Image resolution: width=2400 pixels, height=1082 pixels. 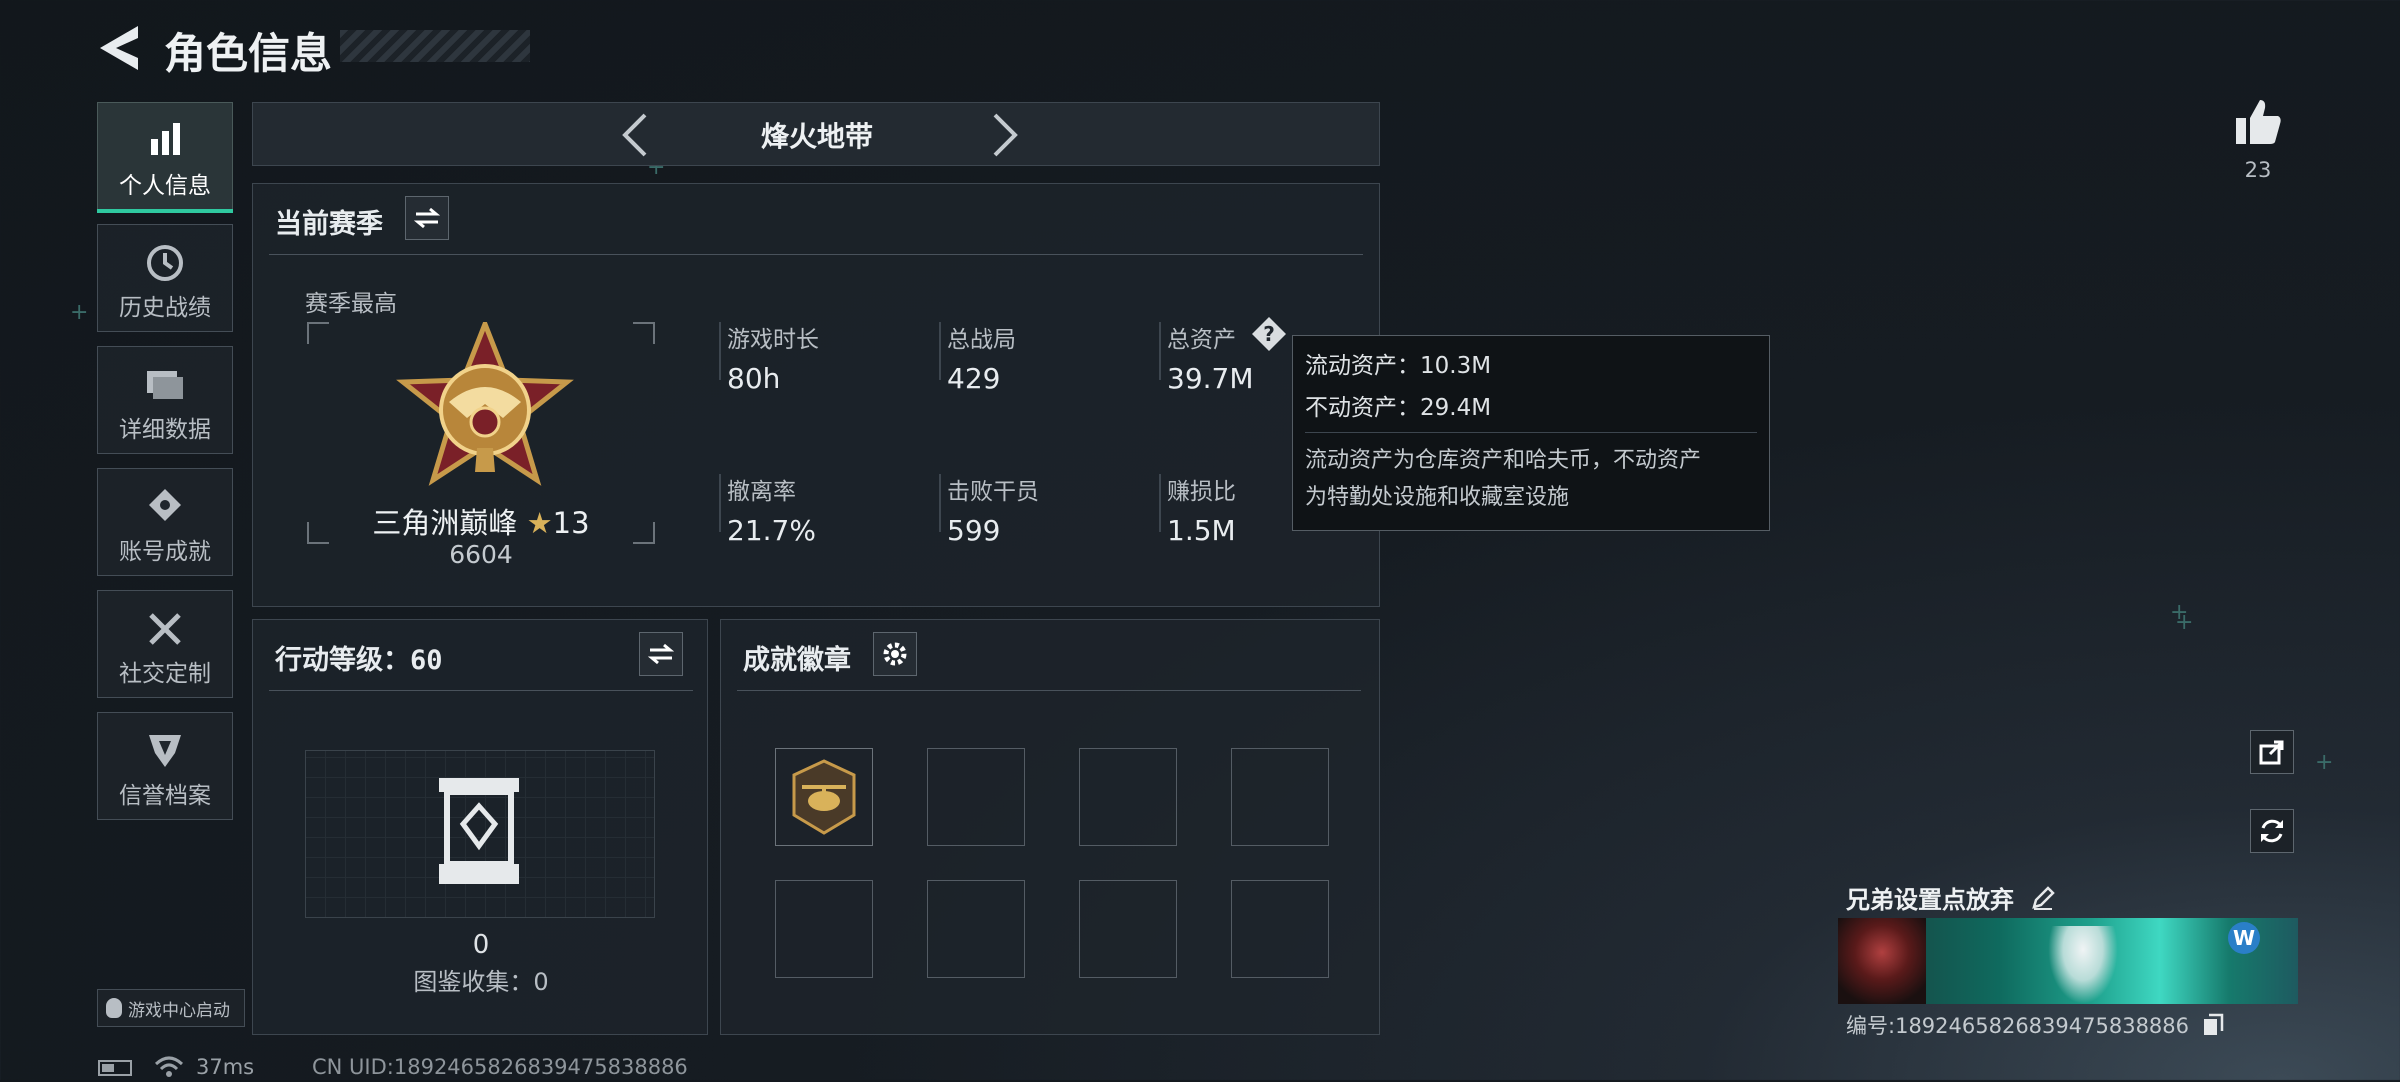 I want to click on badges-panel: 成就徽章, so click(x=1050, y=827).